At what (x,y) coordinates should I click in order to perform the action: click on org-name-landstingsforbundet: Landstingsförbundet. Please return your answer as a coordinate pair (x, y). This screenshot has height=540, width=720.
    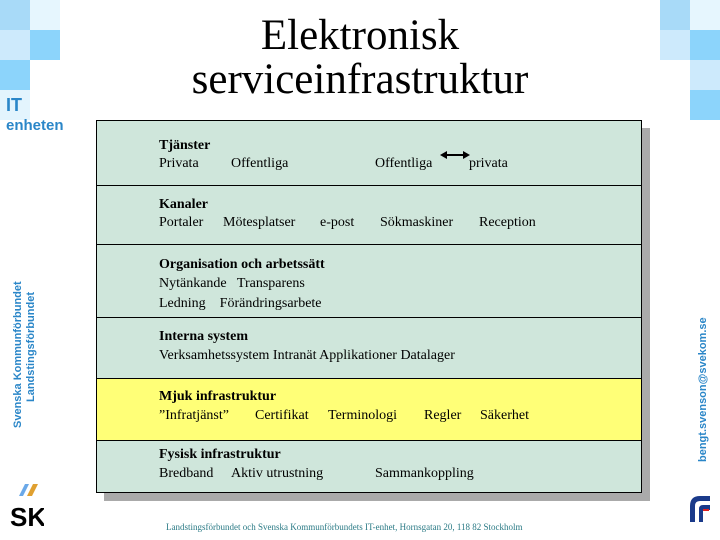
    Looking at the image, I should click on (31, 347).